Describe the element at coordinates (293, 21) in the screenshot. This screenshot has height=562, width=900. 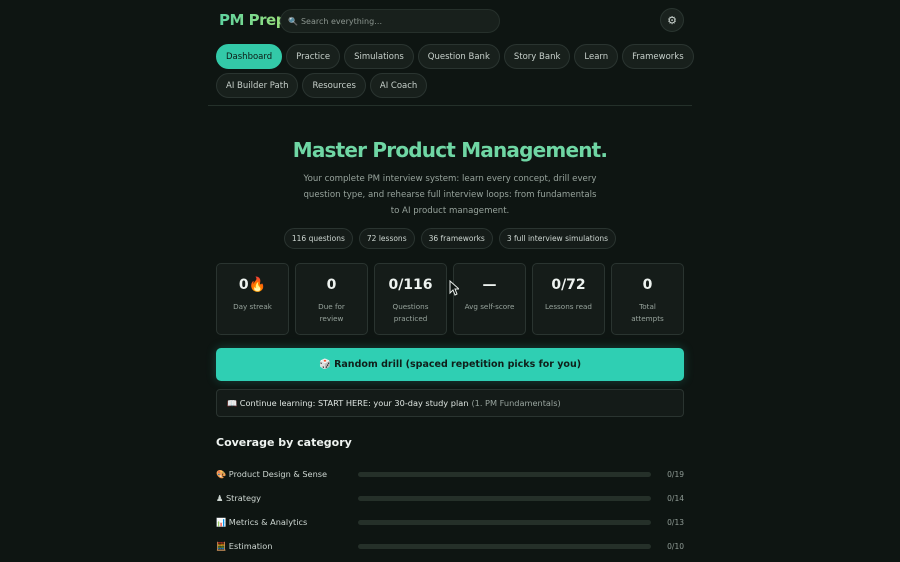
I see `search-icon: 🔍` at that location.